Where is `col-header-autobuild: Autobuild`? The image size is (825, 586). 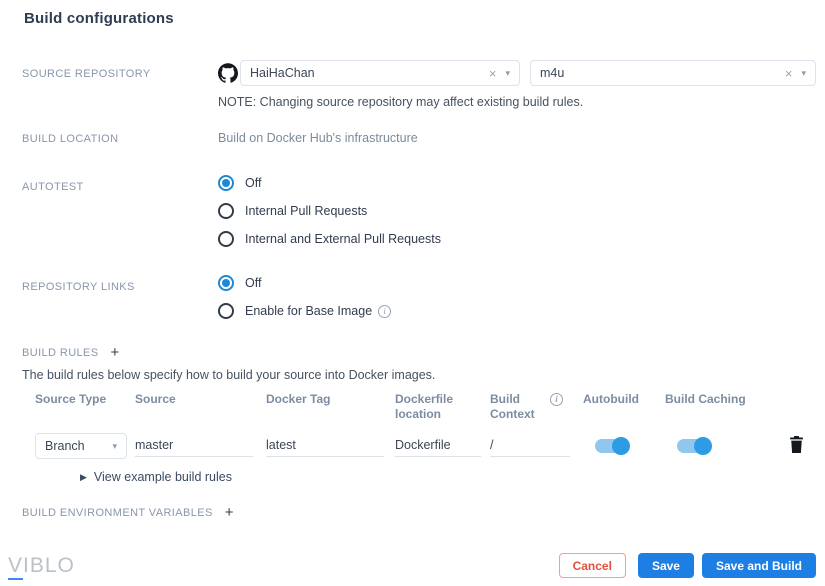 col-header-autobuild: Autobuild is located at coordinates (611, 399).